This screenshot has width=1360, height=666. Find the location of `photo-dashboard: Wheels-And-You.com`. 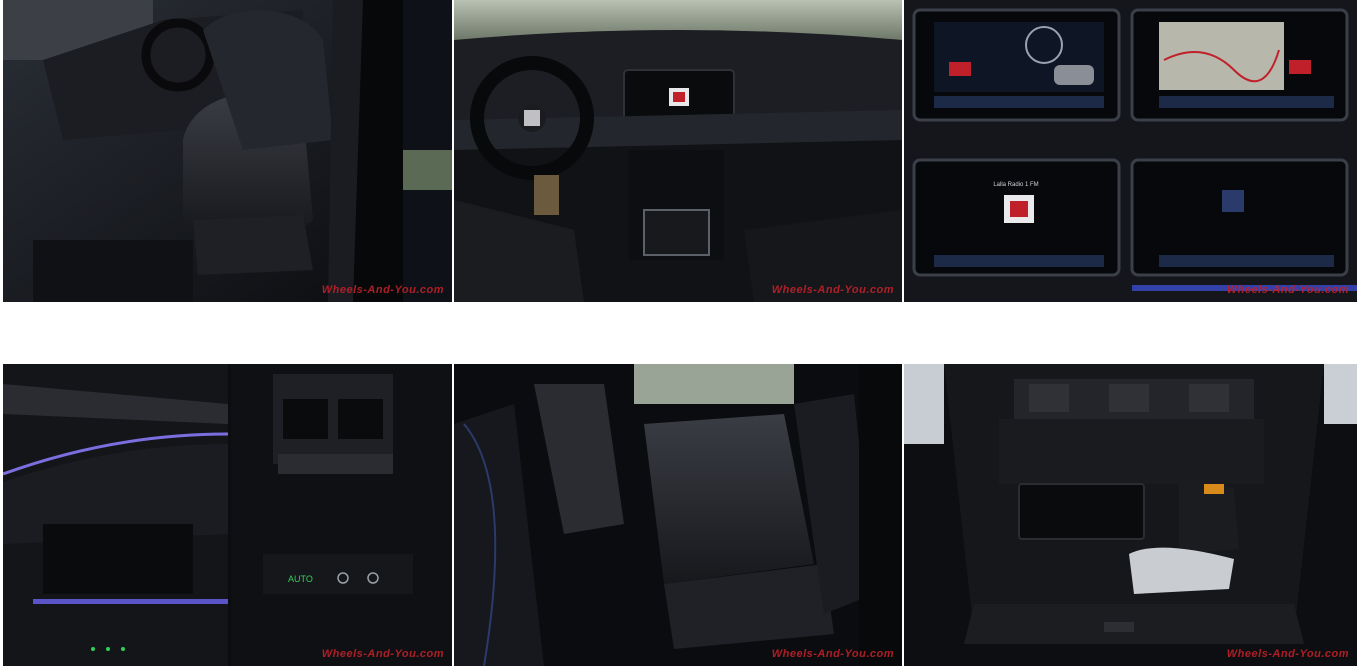

photo-dashboard: Wheels-And-You.com is located at coordinates (678, 151).